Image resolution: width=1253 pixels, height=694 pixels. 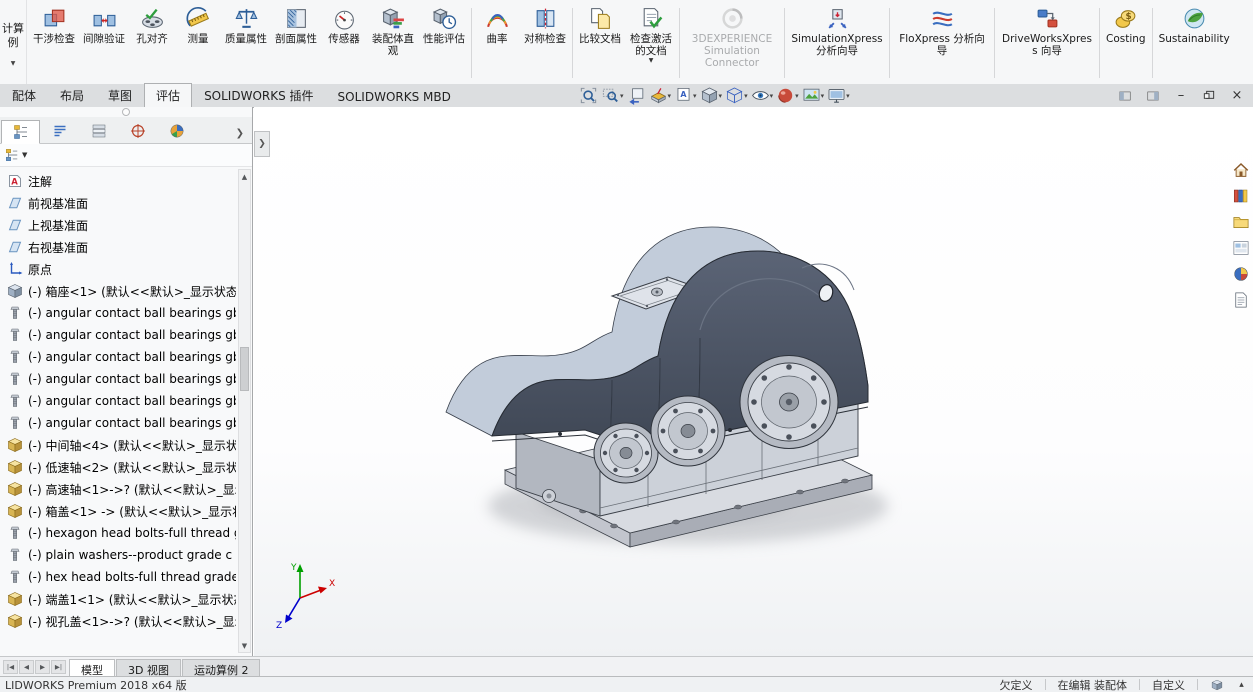 I want to click on tree-item: (-) 高速轴<1>->? (默认<<默认>_显示状态, so click(x=126, y=489).